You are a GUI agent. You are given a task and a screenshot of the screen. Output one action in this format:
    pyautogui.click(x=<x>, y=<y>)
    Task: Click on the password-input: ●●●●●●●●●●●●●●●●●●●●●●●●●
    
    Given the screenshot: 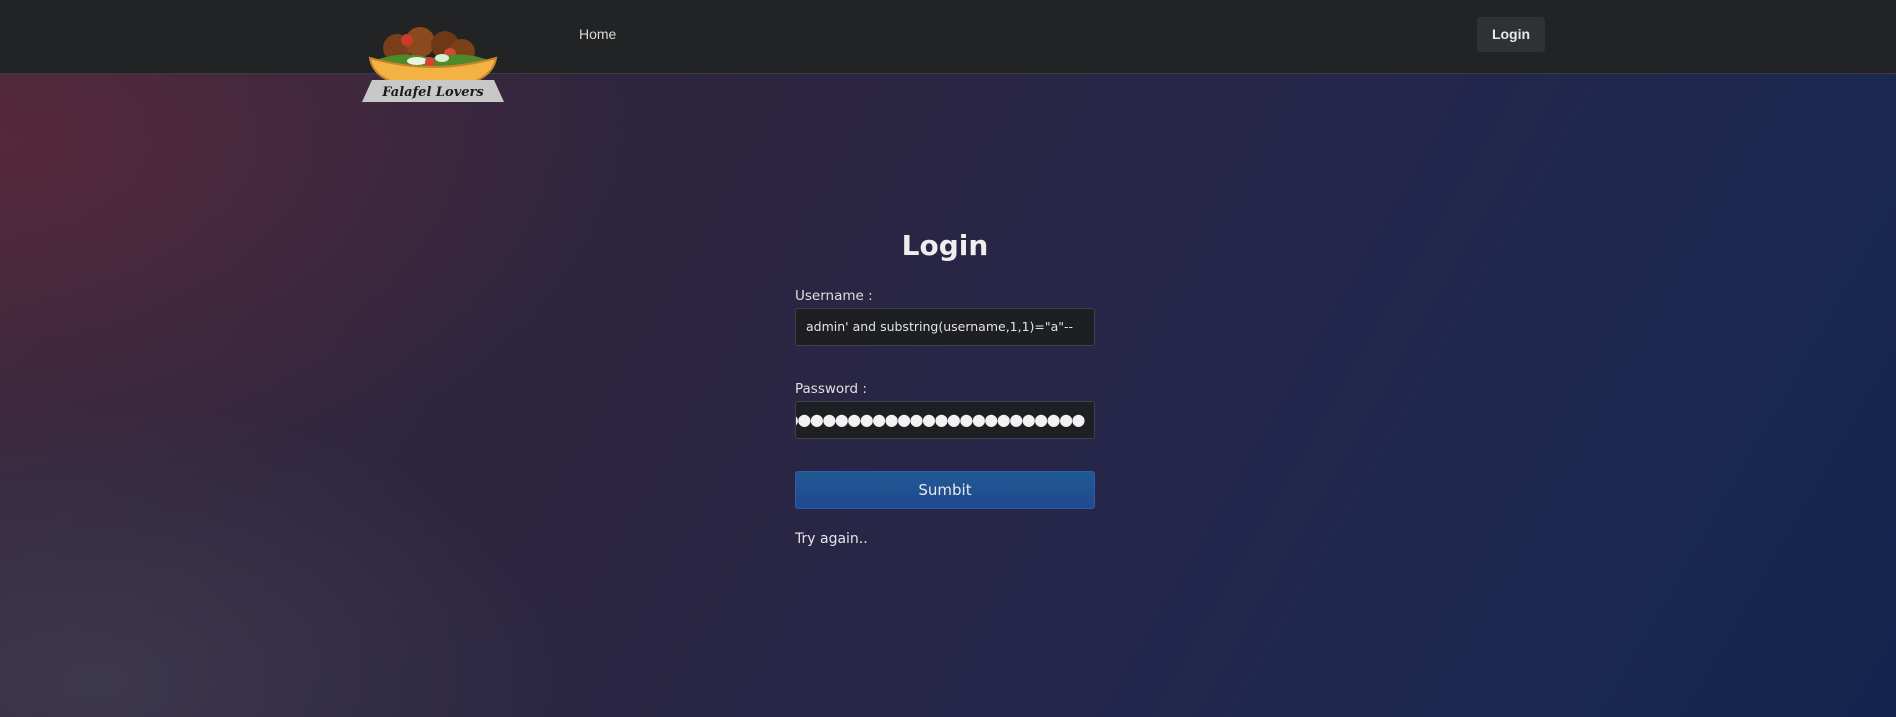 What is the action you would take?
    pyautogui.click(x=945, y=420)
    